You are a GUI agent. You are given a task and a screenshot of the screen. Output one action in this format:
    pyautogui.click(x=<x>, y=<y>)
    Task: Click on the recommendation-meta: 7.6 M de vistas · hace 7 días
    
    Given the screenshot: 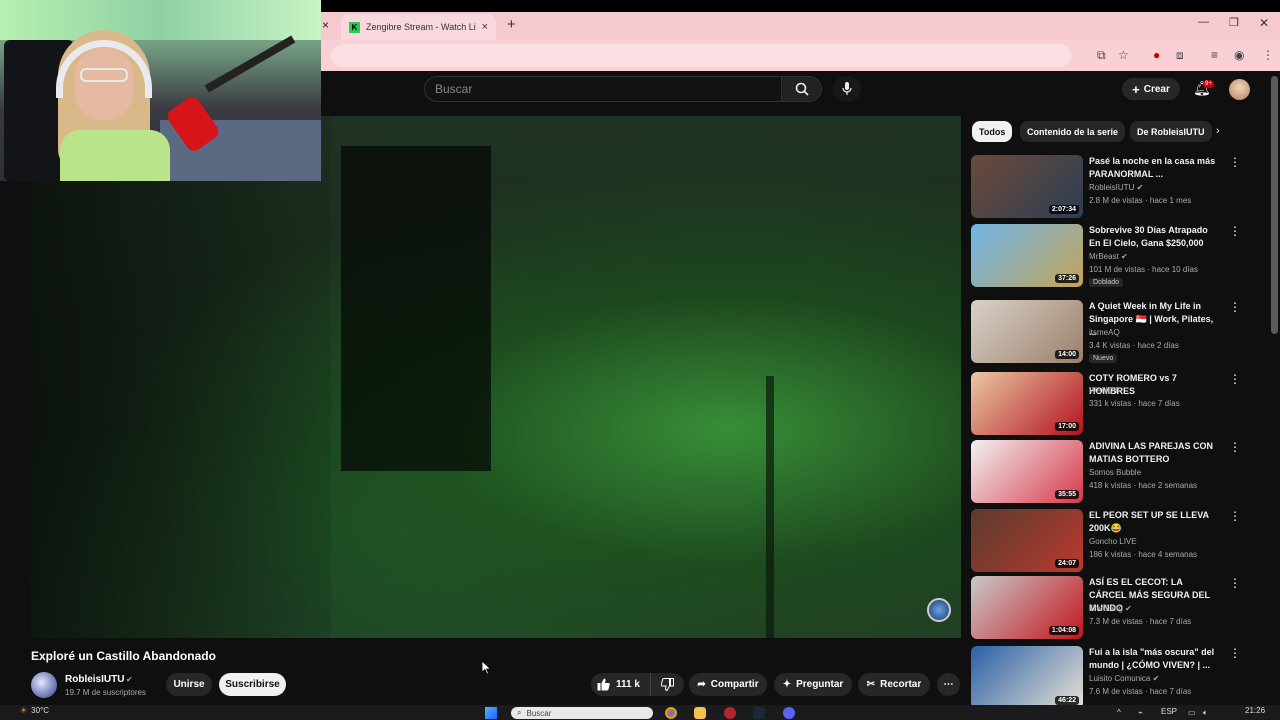 What is the action you would take?
    pyautogui.click(x=1140, y=691)
    